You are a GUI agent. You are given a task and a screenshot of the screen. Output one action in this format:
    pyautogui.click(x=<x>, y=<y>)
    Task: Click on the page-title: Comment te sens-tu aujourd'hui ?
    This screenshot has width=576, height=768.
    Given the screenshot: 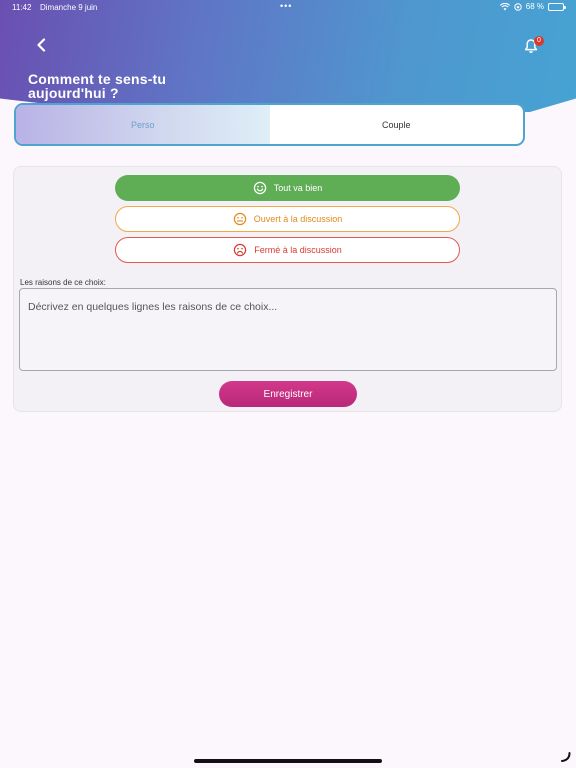 What is the action you would take?
    pyautogui.click(x=138, y=86)
    